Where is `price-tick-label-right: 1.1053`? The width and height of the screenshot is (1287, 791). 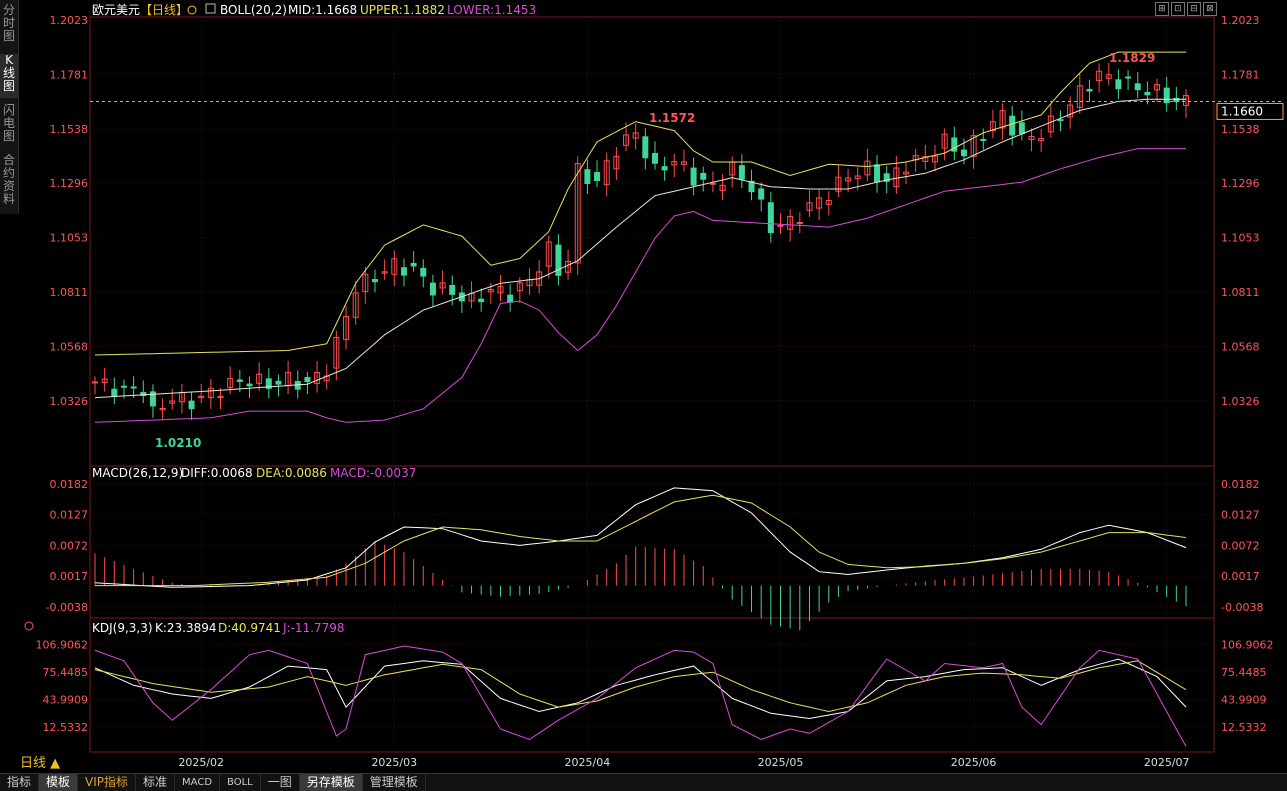 price-tick-label-right: 1.1053 is located at coordinates (1240, 238).